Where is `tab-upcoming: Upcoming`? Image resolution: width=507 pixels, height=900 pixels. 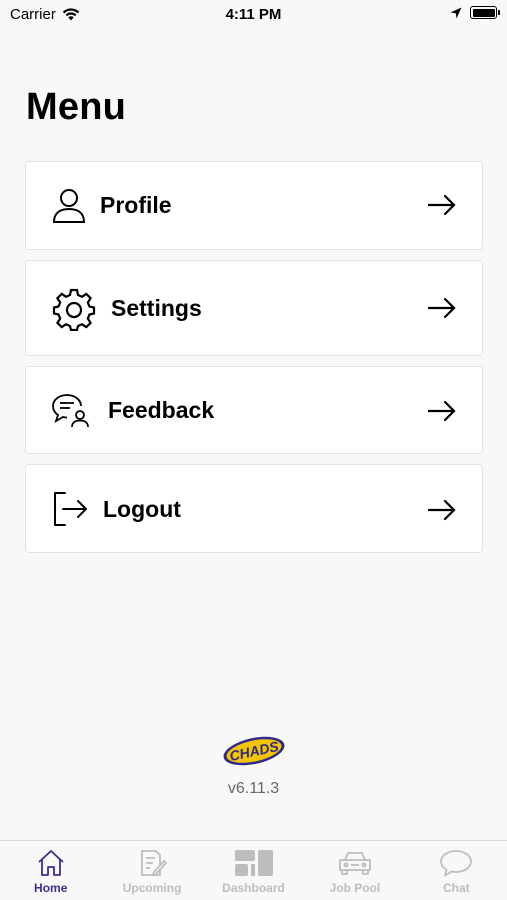
tab-upcoming: Upcoming is located at coordinates (151, 870).